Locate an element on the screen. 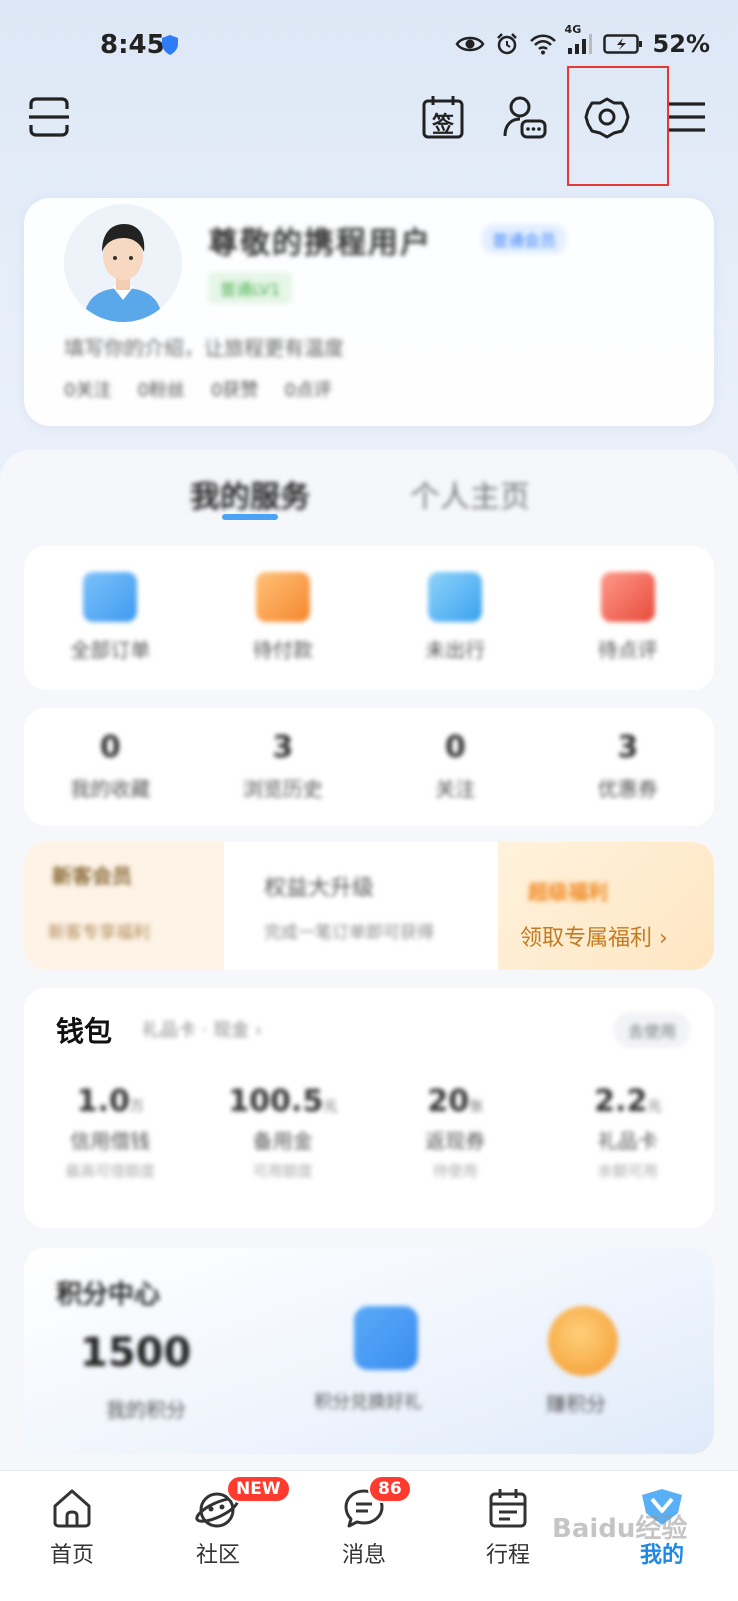 This screenshot has height=1601, width=738. network-type: 4G is located at coordinates (573, 29).